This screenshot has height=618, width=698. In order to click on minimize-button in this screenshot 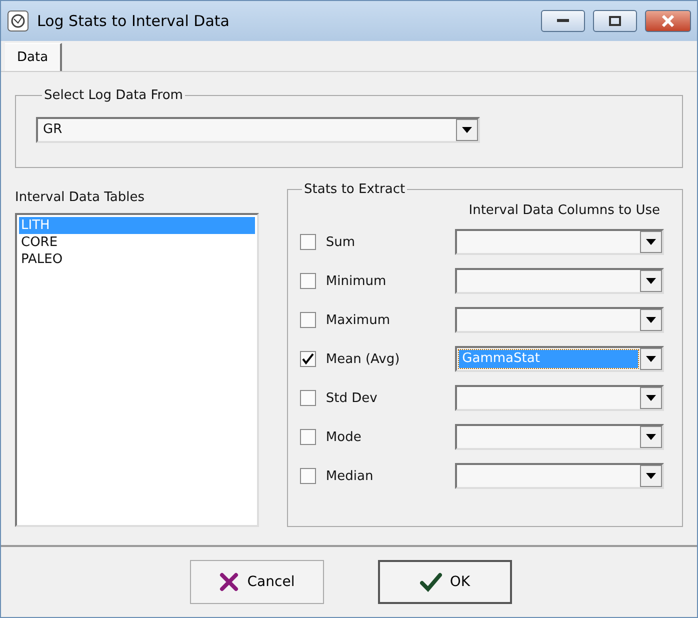, I will do `click(563, 21)`.